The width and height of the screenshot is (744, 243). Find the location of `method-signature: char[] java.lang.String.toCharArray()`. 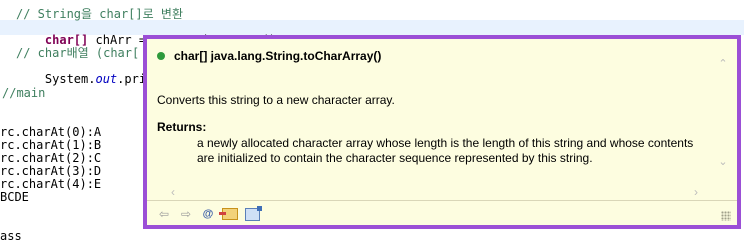

method-signature: char[] java.lang.String.toCharArray() is located at coordinates (278, 56).